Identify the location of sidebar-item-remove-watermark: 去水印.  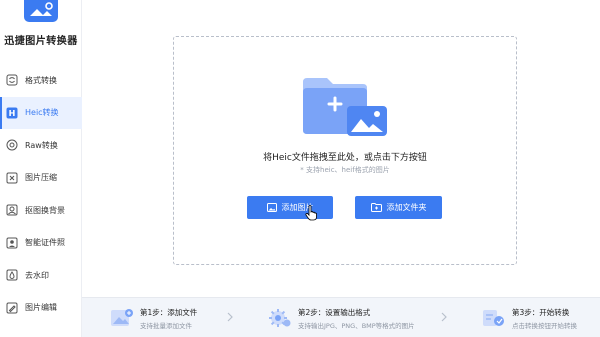
(41, 275).